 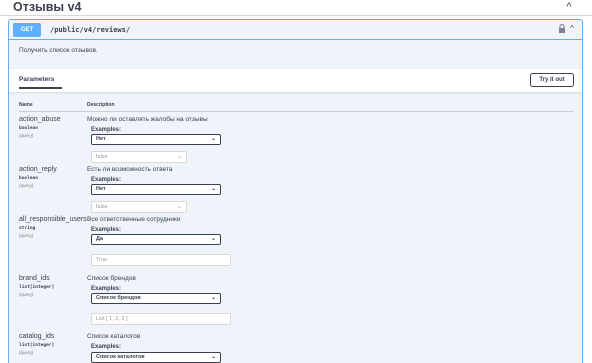 What do you see at coordinates (40, 88) in the screenshot?
I see `tab-underline` at bounding box center [40, 88].